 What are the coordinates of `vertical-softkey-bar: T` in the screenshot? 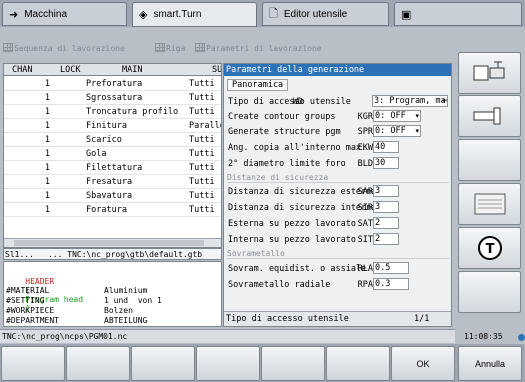 It's located at (490, 190).